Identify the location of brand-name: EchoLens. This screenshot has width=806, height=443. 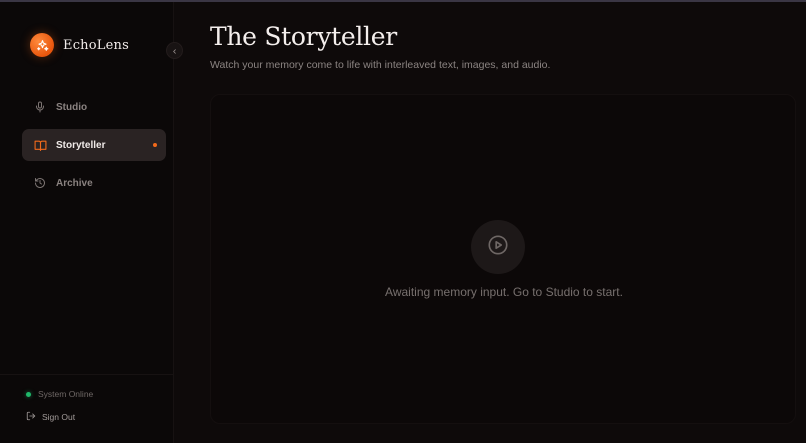
(96, 45).